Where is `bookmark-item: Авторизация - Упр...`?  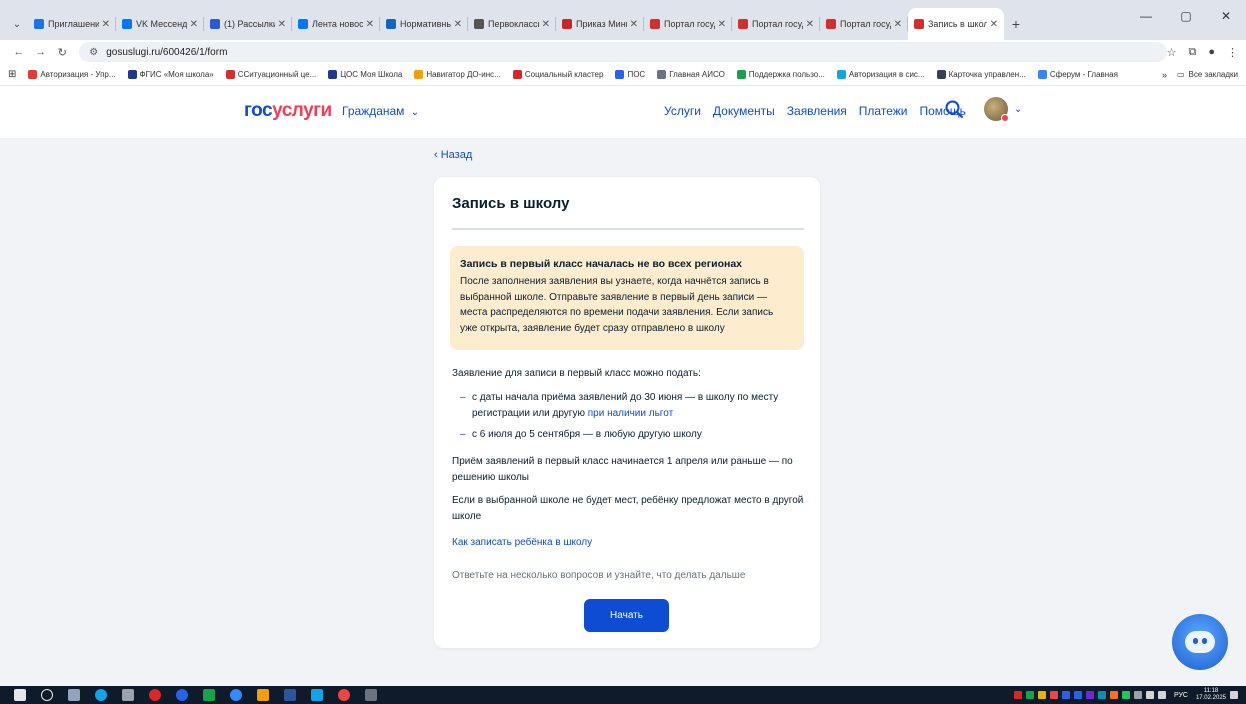 bookmark-item: Авторизация - Упр... is located at coordinates (72, 74).